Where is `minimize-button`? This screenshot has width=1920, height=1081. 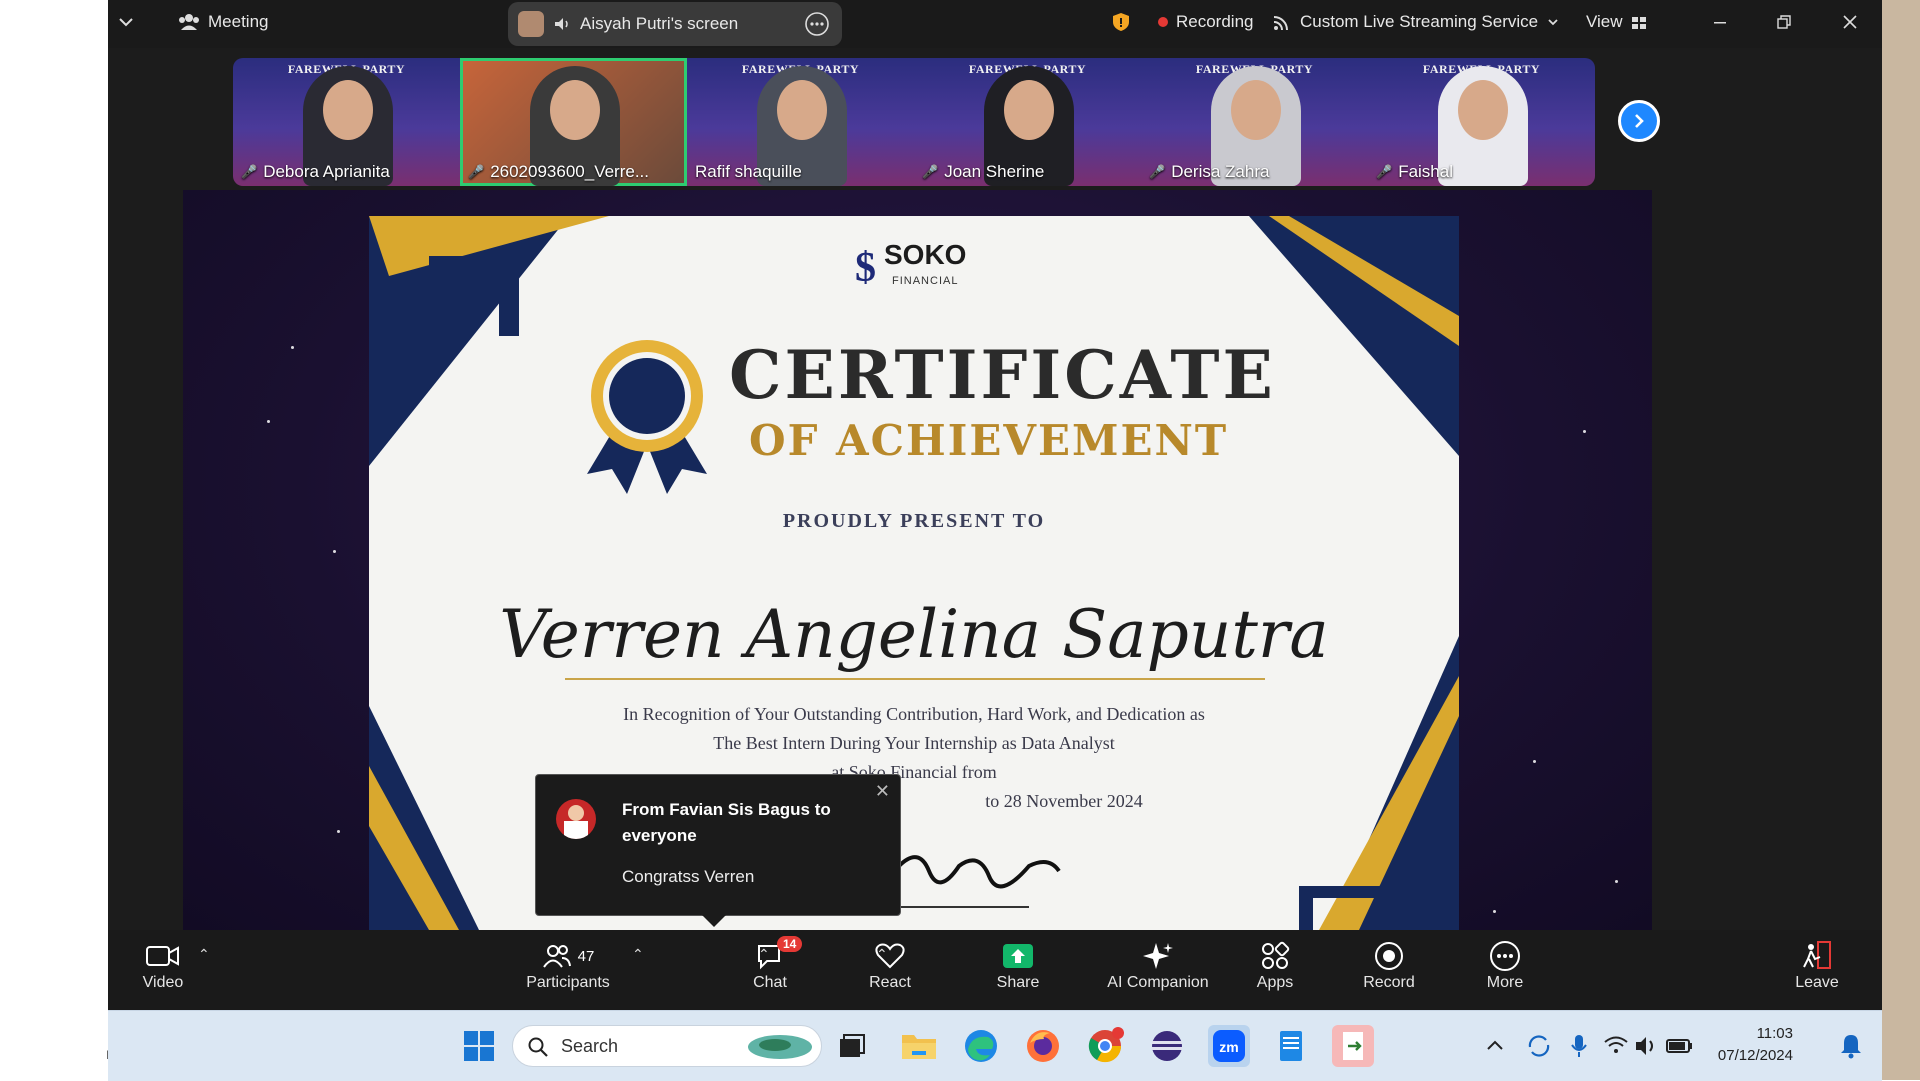
minimize-button is located at coordinates (1720, 22).